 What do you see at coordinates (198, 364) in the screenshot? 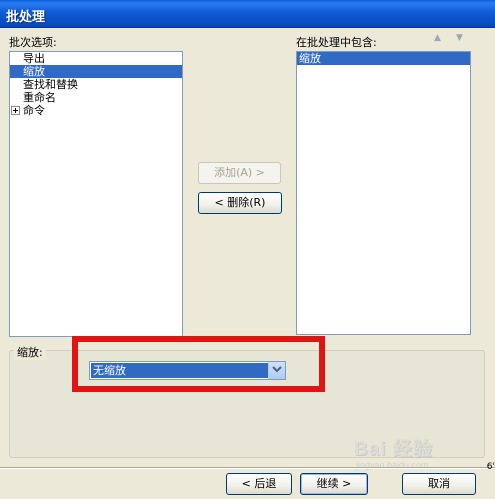
I see `annotation-highlight-box` at bounding box center [198, 364].